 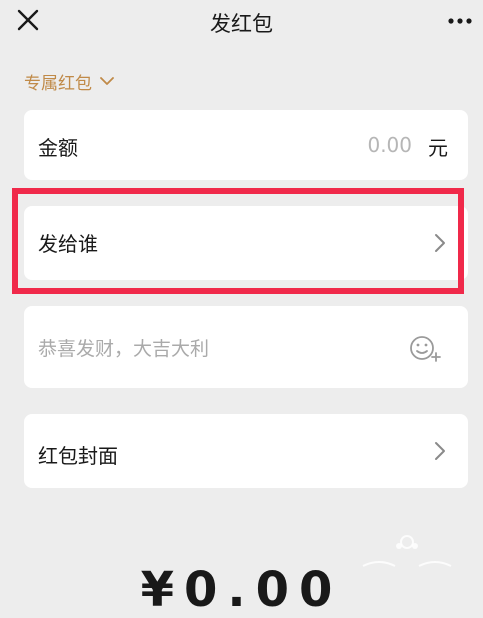 What do you see at coordinates (438, 148) in the screenshot?
I see `amount-unit: 元` at bounding box center [438, 148].